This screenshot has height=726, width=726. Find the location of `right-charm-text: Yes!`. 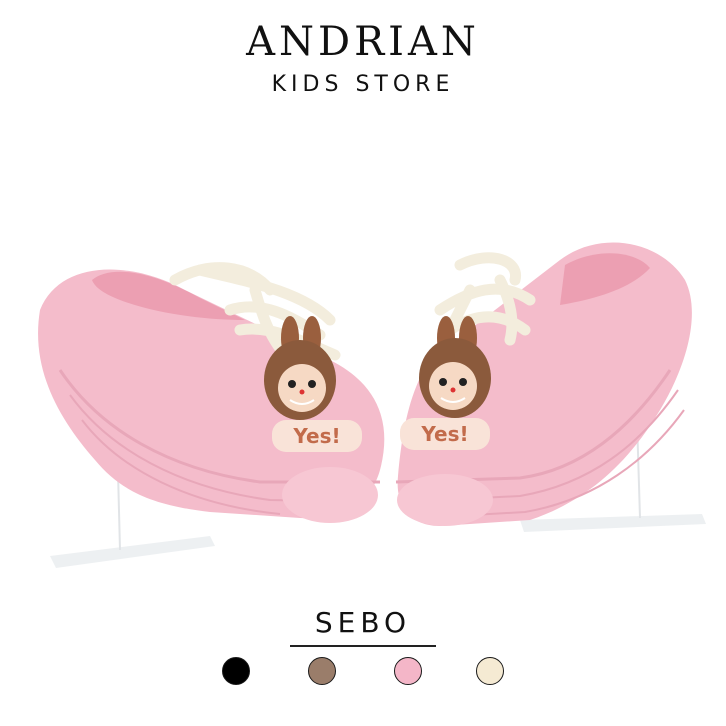

right-charm-text: Yes! is located at coordinates (444, 434).